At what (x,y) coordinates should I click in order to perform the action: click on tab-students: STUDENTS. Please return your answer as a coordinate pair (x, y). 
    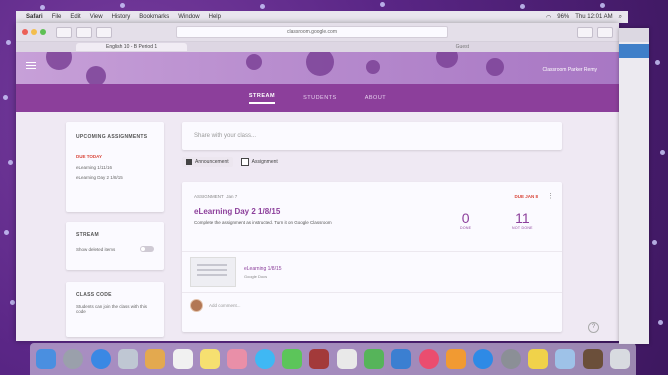
    Looking at the image, I should click on (320, 98).